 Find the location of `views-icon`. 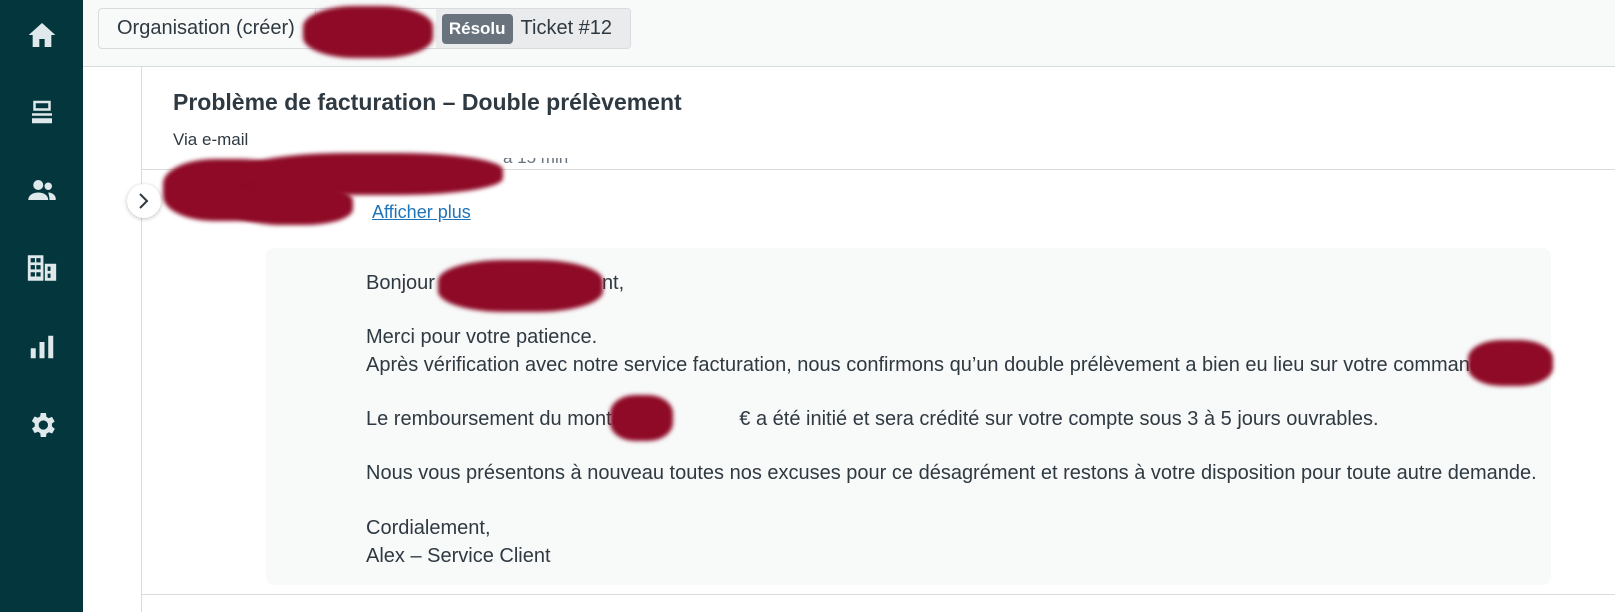

views-icon is located at coordinates (41, 112).